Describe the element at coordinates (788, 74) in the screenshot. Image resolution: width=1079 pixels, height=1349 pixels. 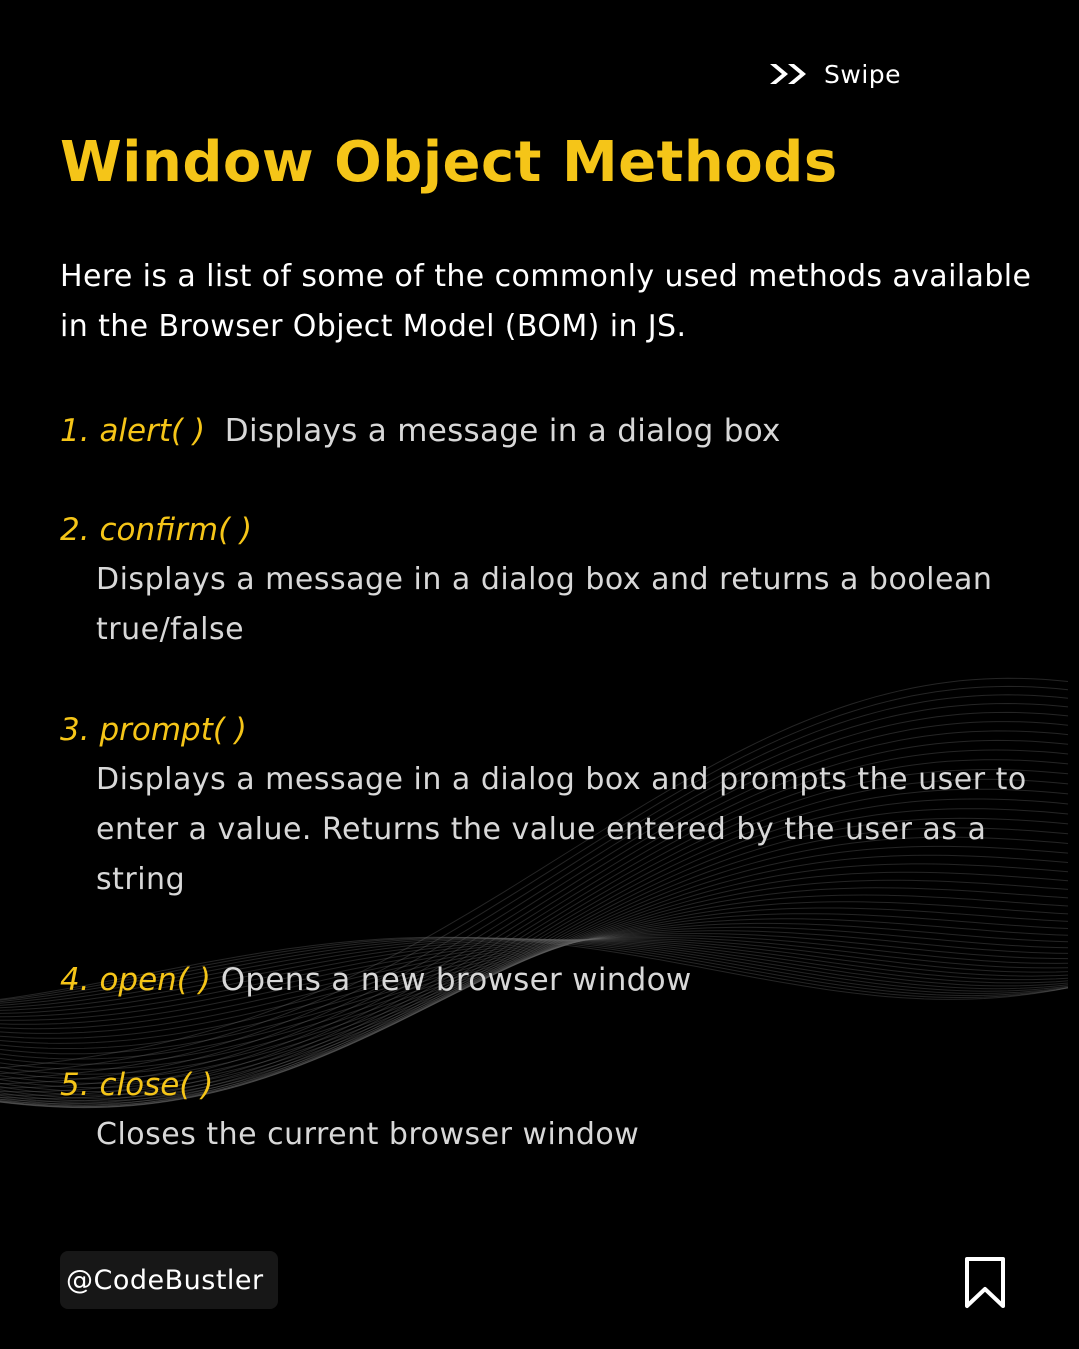
I see `double-chevron-right-icon` at that location.